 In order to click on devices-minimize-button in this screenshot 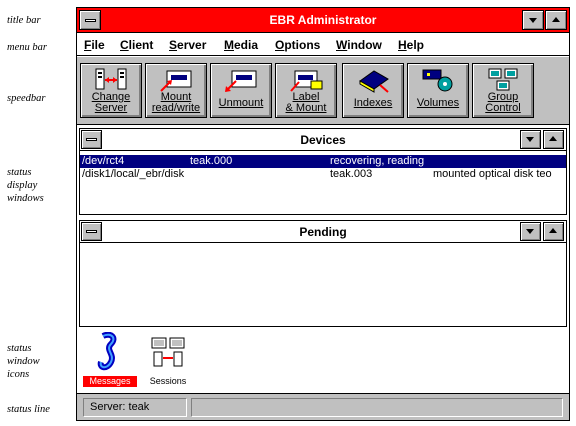, I will do `click(530, 139)`.